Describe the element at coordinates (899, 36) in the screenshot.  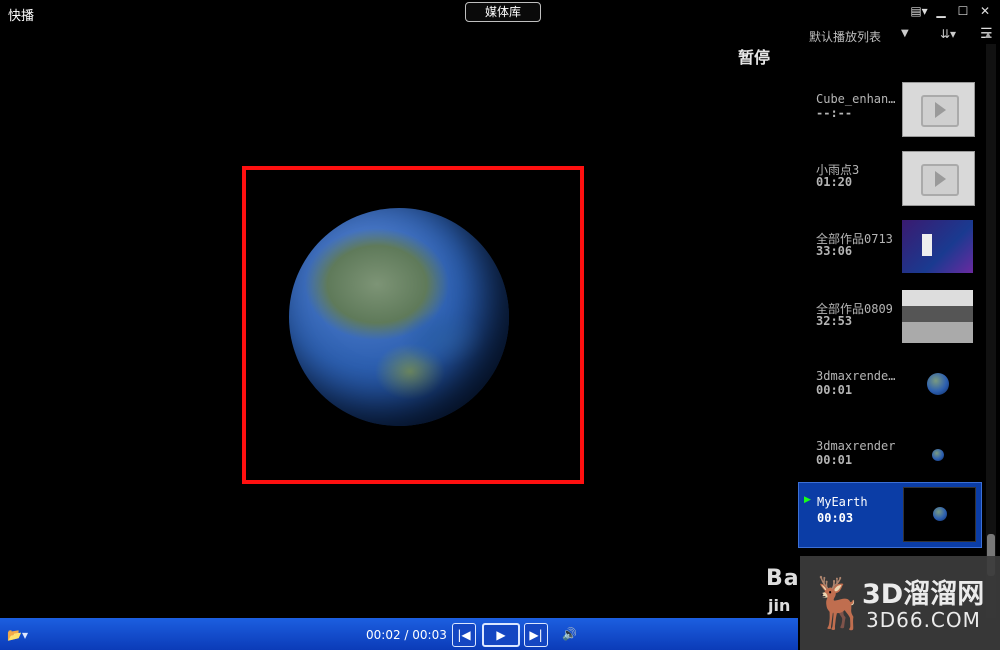
I see `playlist-header: 默认播放列表 ▼ ⇊▾ ☰` at that location.